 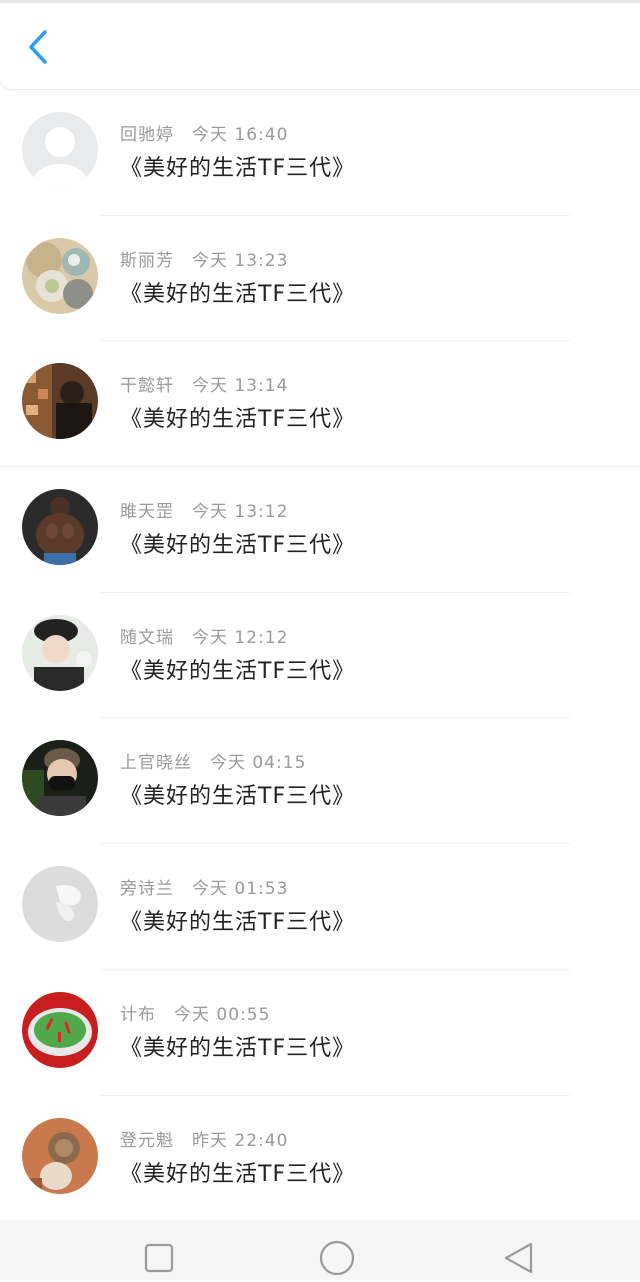 What do you see at coordinates (147, 260) in the screenshot?
I see `sender-name: 斯丽芳` at bounding box center [147, 260].